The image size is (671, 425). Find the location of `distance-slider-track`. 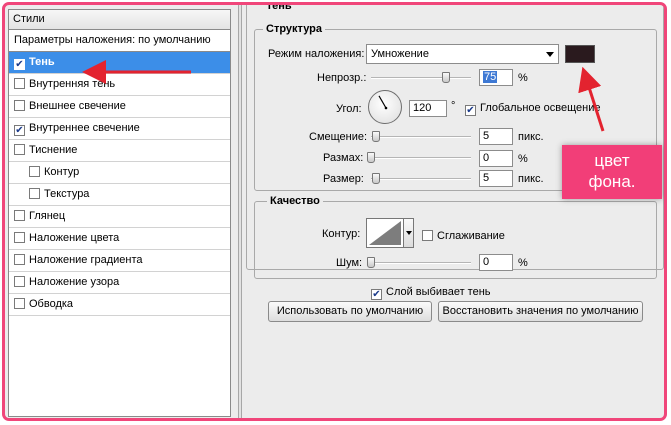

distance-slider-track is located at coordinates (421, 137).